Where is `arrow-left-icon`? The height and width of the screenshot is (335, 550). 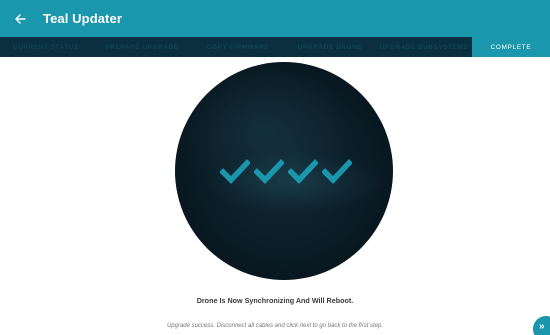 arrow-left-icon is located at coordinates (20, 18).